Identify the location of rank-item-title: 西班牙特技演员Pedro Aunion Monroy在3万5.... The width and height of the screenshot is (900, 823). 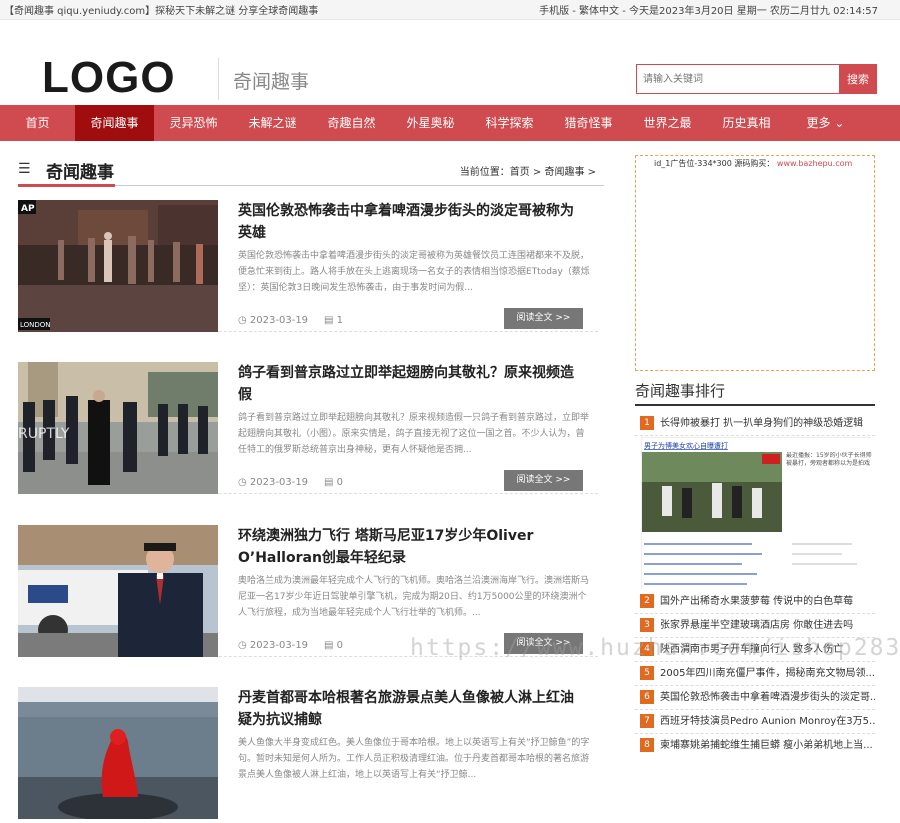
(767, 721).